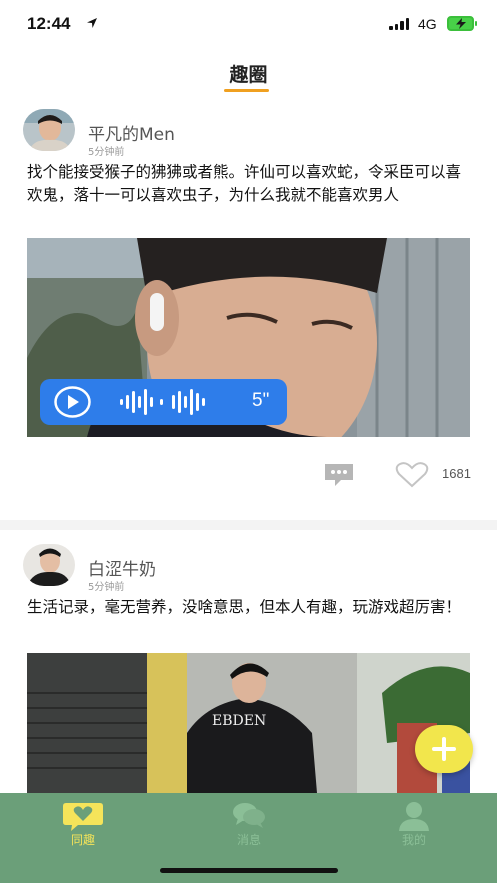 The image size is (497, 883). I want to click on voice-duration: 5", so click(261, 400).